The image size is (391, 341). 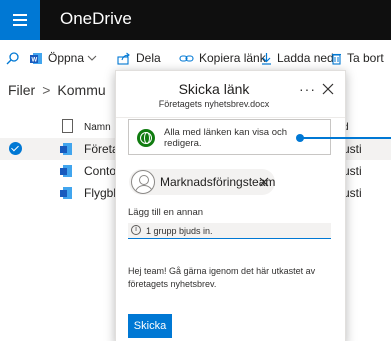 I want to click on column-header-name: Namn, so click(x=97, y=127).